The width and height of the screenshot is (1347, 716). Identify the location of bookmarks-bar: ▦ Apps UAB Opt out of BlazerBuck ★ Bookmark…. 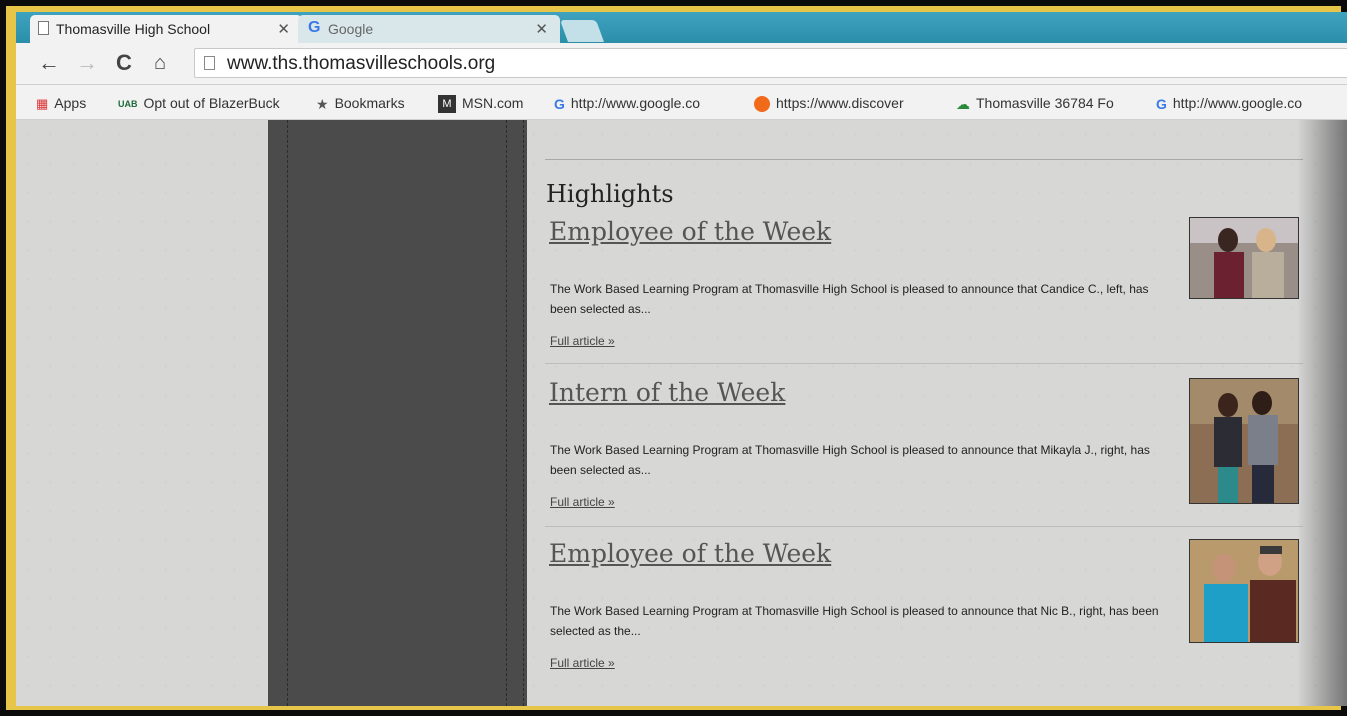
(681, 102).